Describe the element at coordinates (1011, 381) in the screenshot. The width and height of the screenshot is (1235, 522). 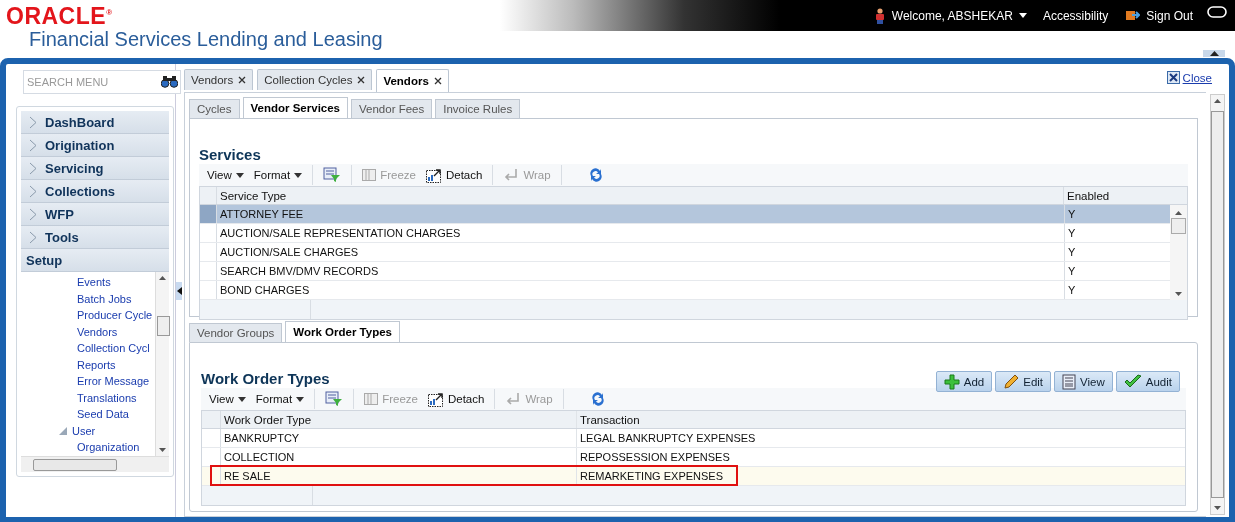
I see `pencil-icon` at that location.